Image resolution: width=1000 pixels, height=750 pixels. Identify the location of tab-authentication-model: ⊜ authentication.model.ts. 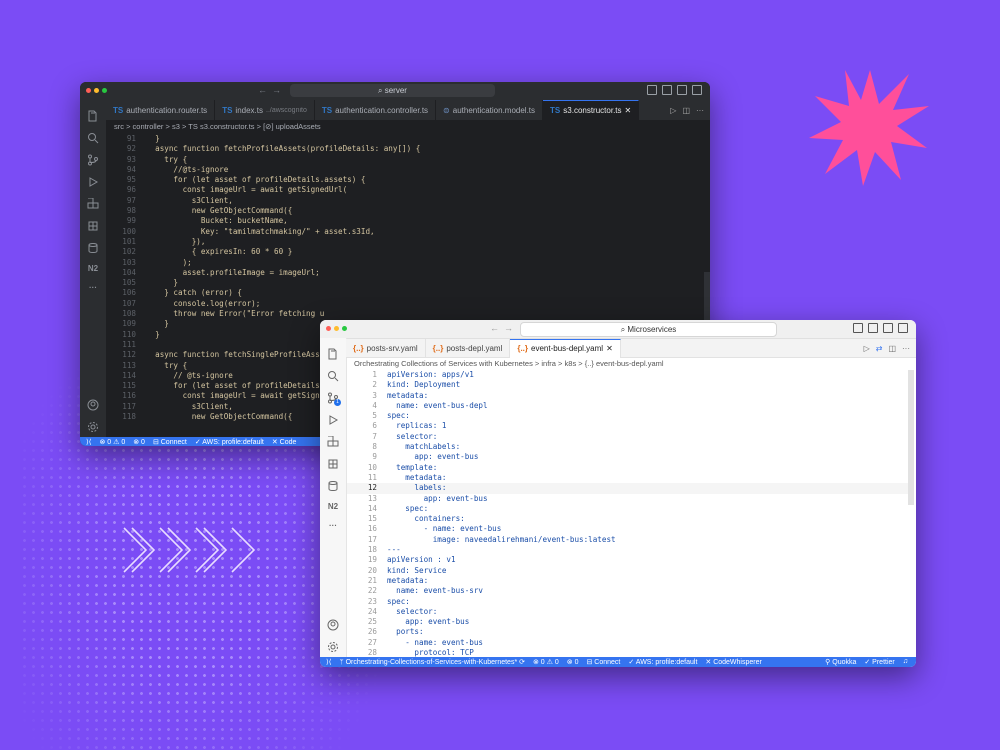
(490, 110).